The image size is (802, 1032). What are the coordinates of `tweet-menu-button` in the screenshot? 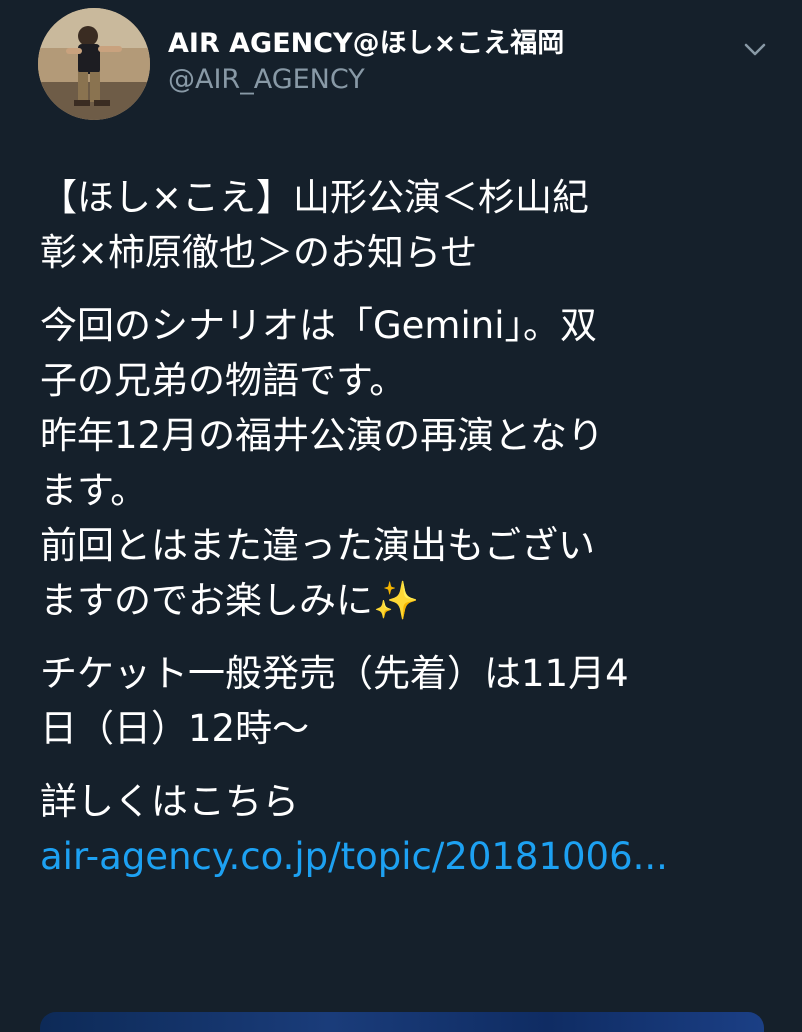 It's located at (755, 49).